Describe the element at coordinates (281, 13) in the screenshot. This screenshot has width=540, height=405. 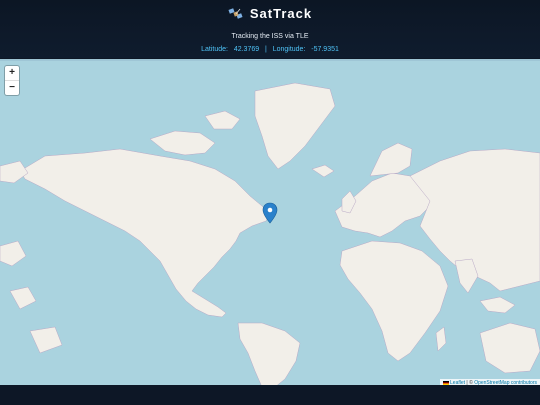
I see `app-title: SatTrack` at that location.